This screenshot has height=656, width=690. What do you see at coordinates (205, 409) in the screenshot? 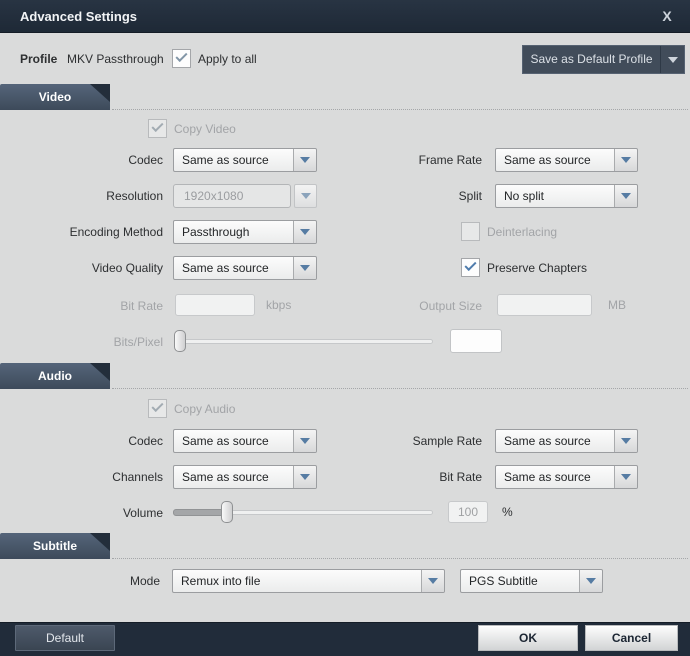
I see `copy-audio-label: Copy Audio` at bounding box center [205, 409].